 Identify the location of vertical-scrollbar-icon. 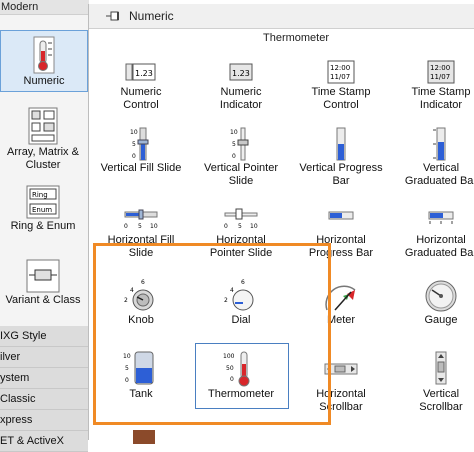
(441, 368).